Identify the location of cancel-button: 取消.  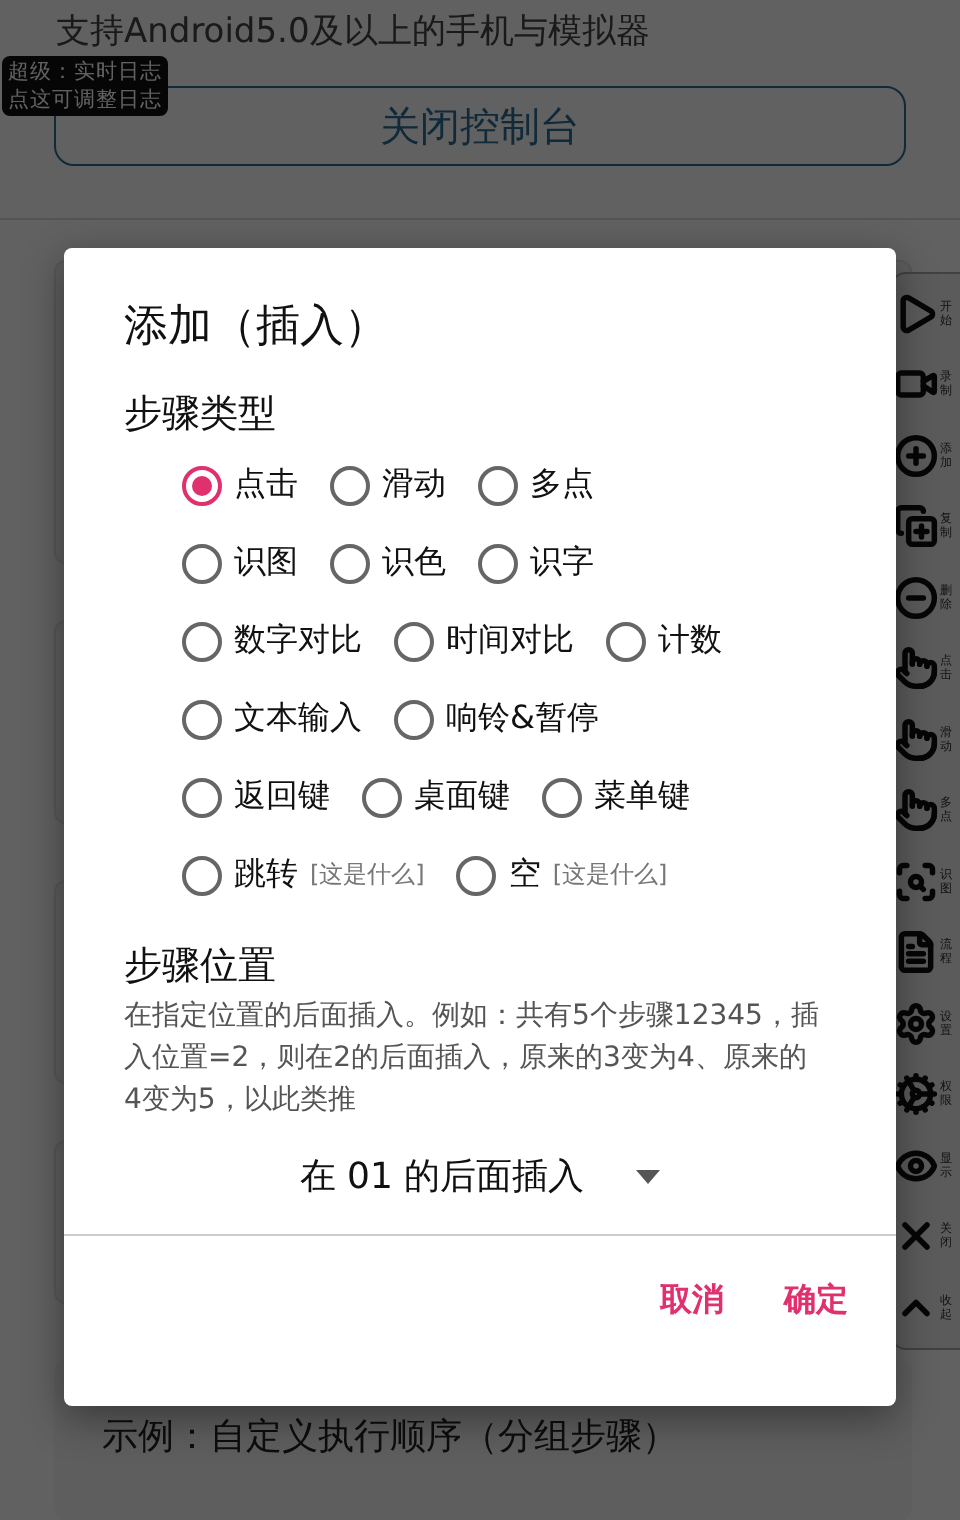
(692, 1301).